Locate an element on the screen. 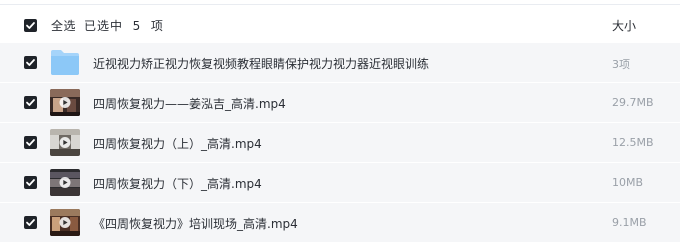 The width and height of the screenshot is (687, 250). folder-icon is located at coordinates (65, 62).